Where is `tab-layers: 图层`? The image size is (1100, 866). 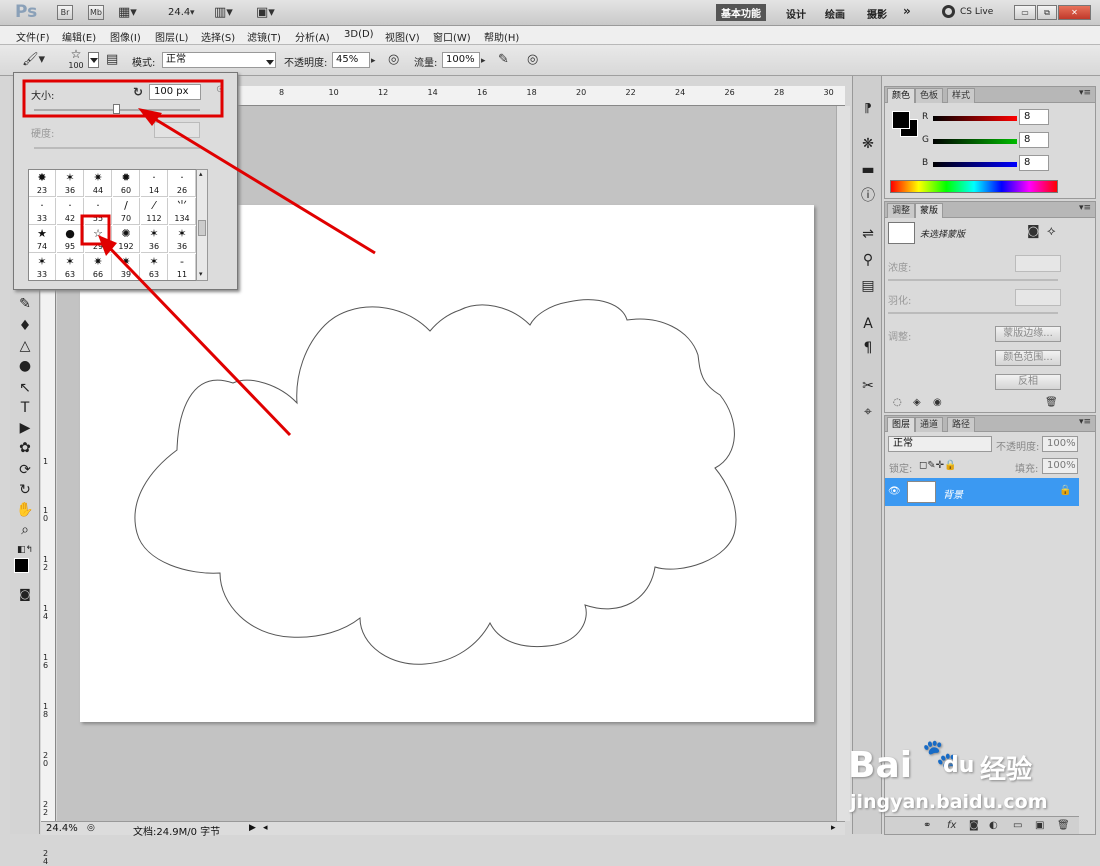
tab-layers: 图层 is located at coordinates (901, 424).